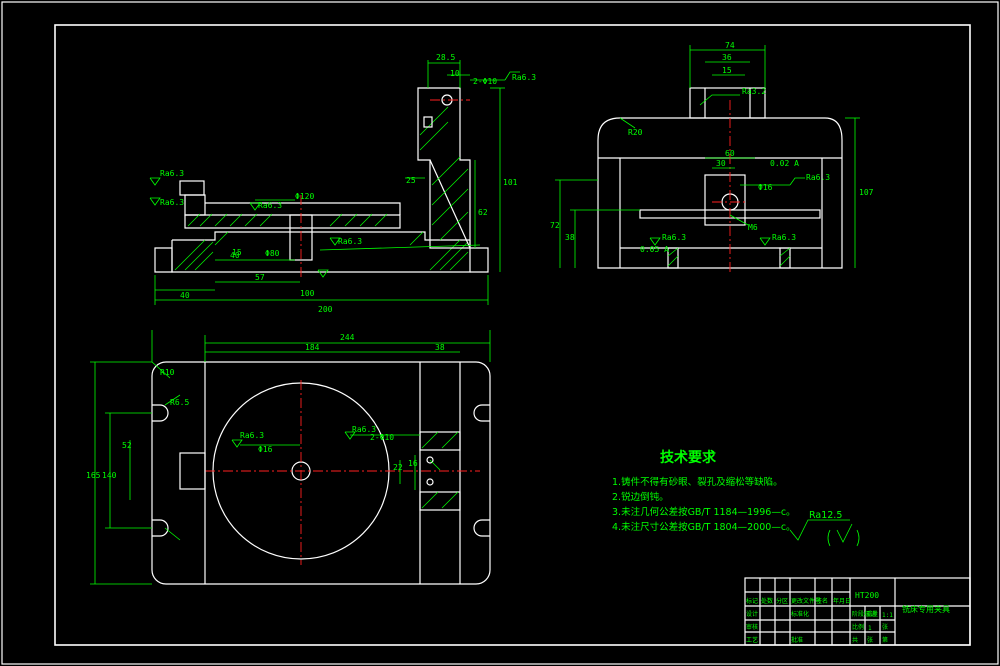  Describe the element at coordinates (752, 627) in the screenshot. I see `title-block-cell: 审核` at that location.